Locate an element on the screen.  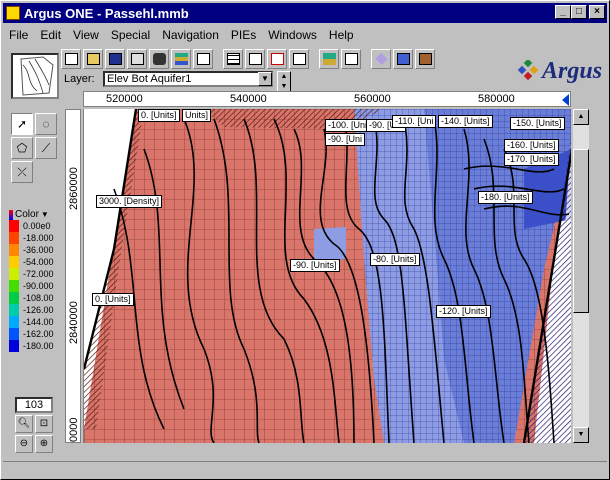
scroll-up-button: ▲ is located at coordinates (581, 117).